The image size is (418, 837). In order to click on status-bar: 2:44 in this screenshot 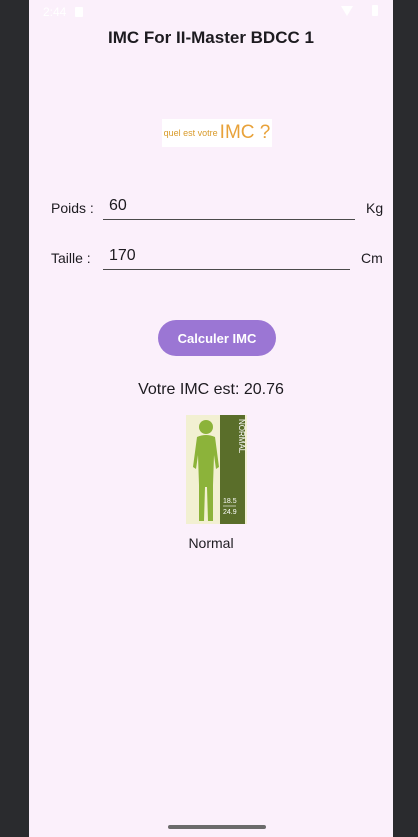, I will do `click(211, 13)`.